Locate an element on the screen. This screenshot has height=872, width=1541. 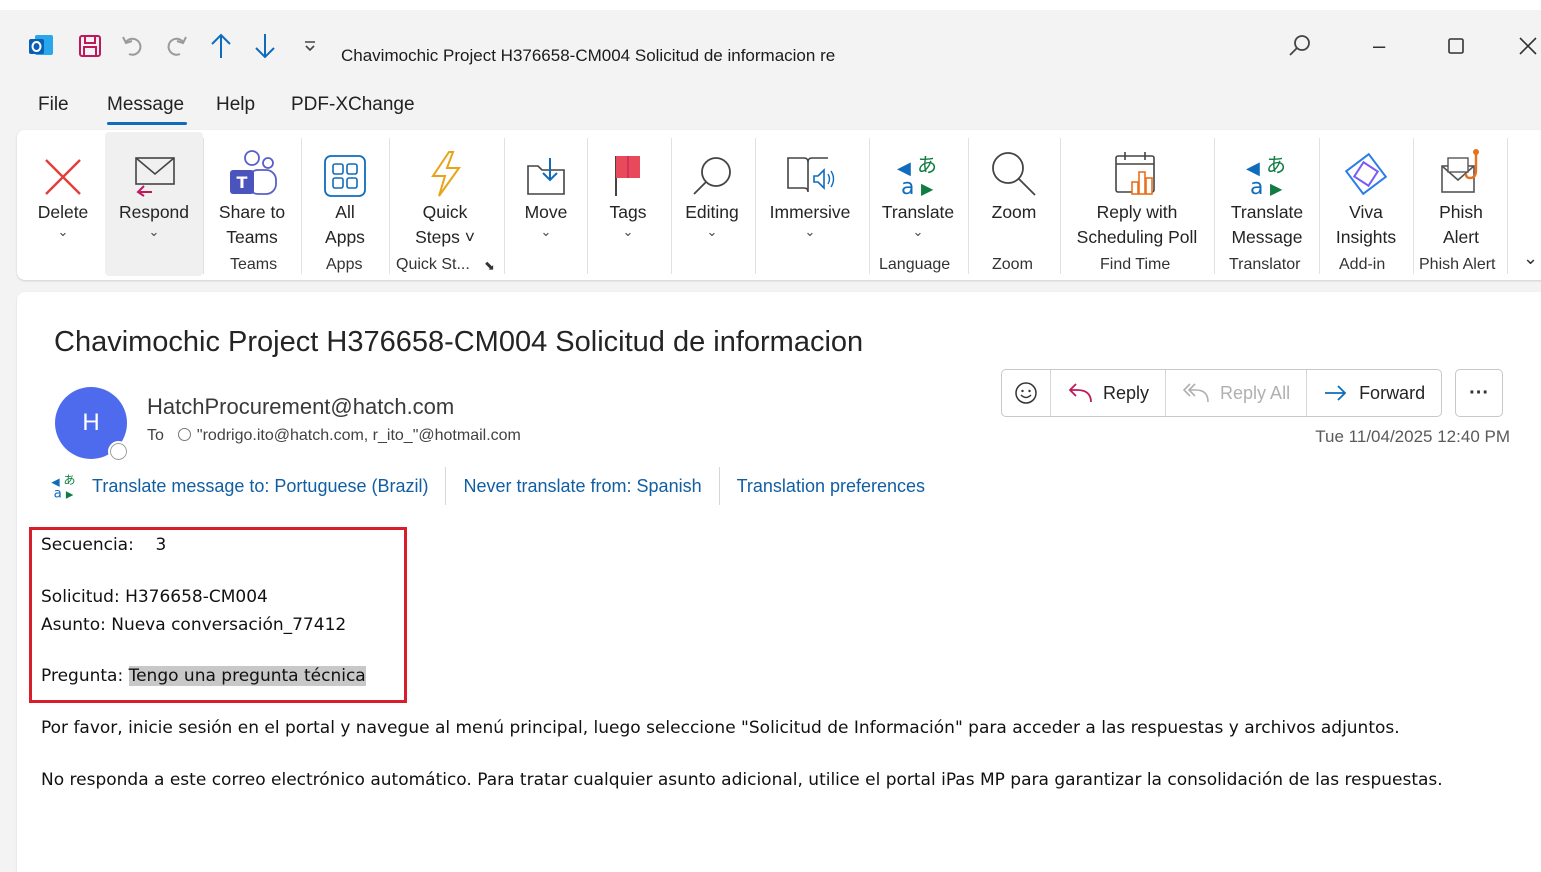
all-apps-button: All Apps is located at coordinates (345, 190).